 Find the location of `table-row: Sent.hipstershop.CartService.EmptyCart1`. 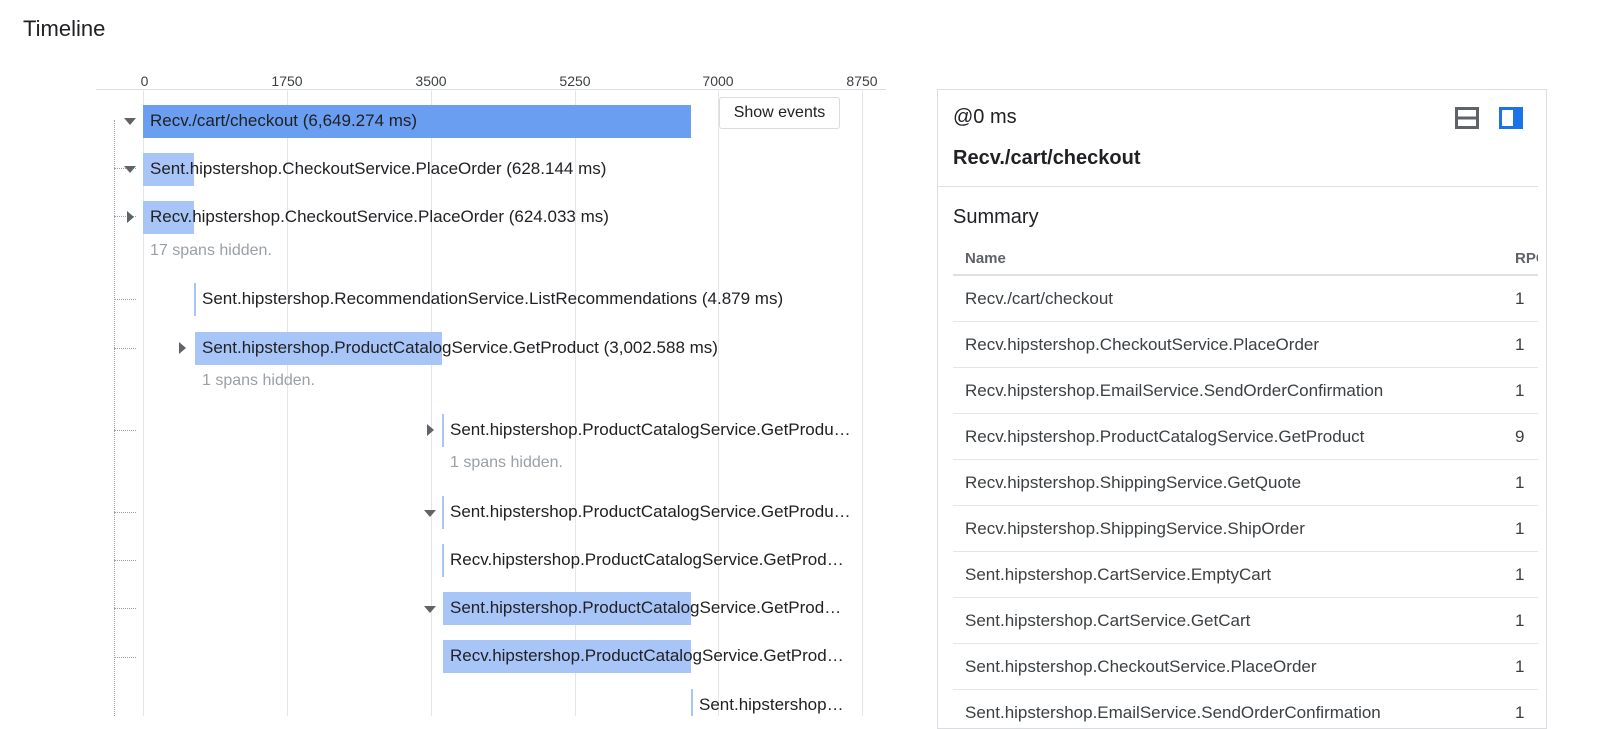

table-row: Sent.hipstershop.CartService.EmptyCart1 is located at coordinates (1245, 575).